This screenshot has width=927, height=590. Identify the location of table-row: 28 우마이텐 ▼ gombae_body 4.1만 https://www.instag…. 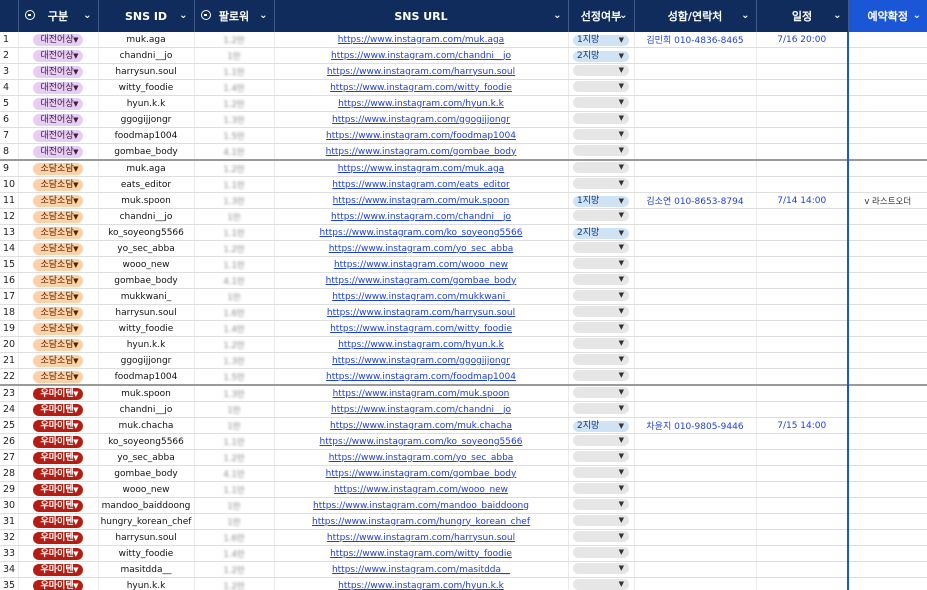
(463, 473).